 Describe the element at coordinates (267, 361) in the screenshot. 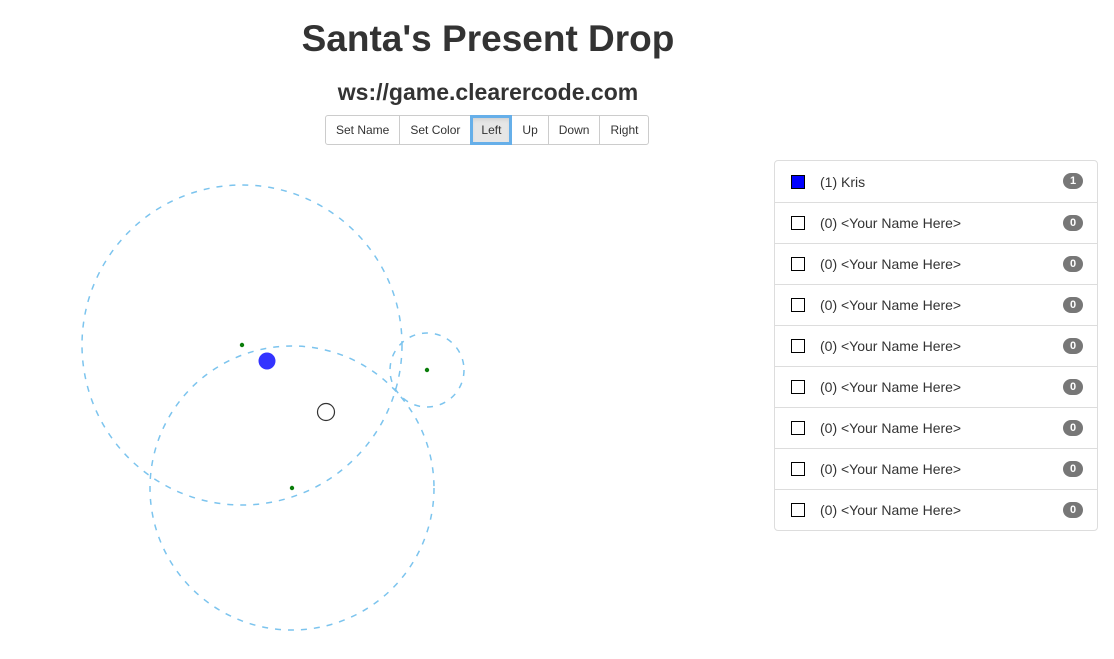

I see `player-sleigh` at that location.